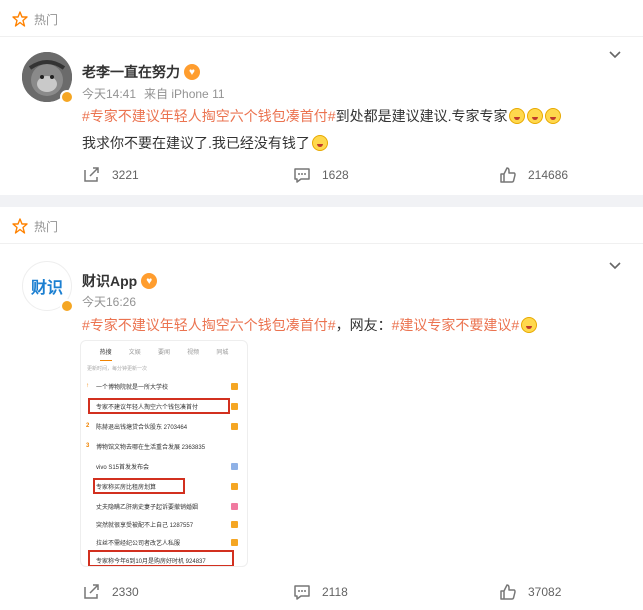  Describe the element at coordinates (193, 353) in the screenshot. I see `embed-tab: 视频` at that location.